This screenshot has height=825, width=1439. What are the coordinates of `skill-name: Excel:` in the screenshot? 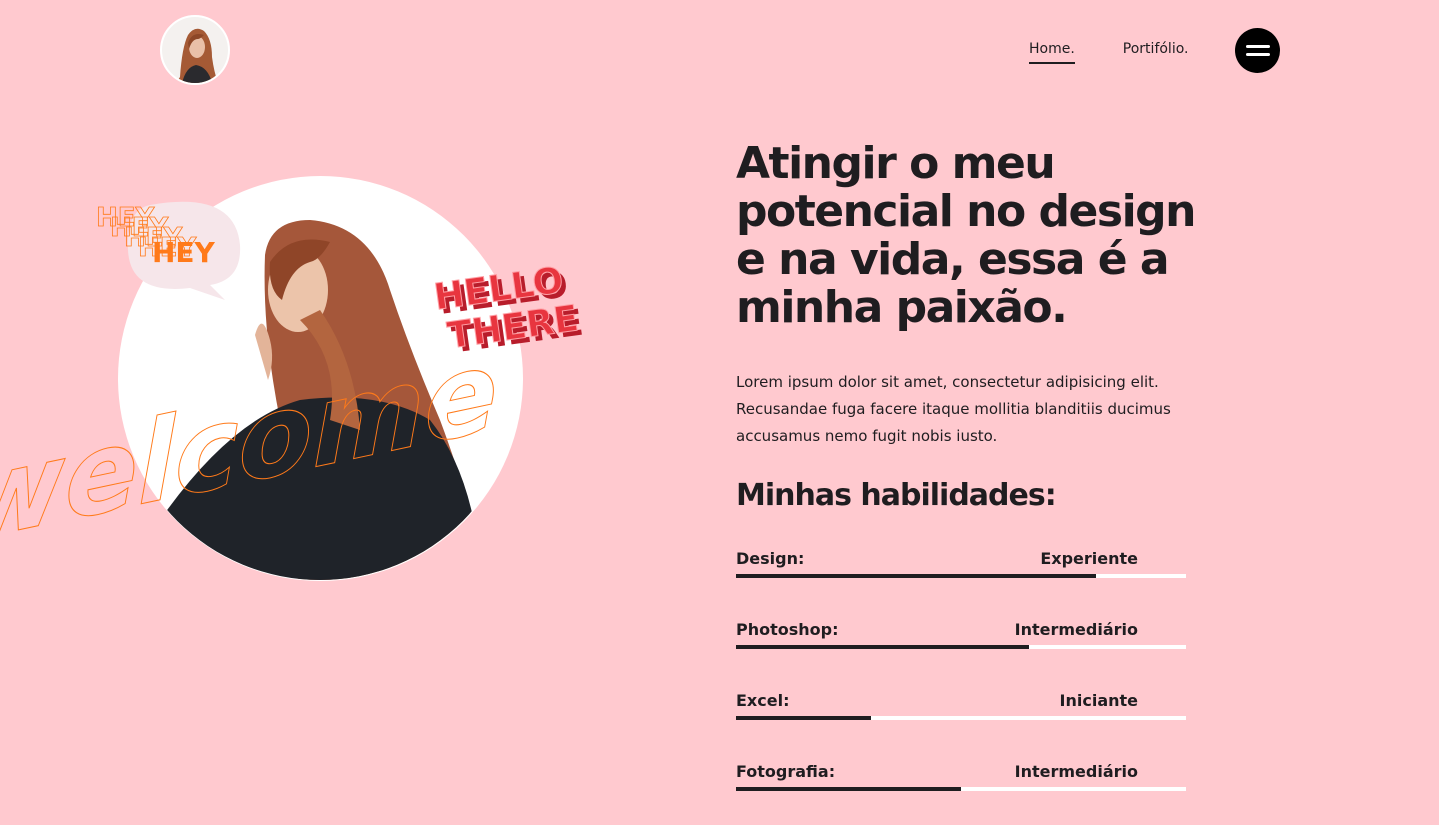 It's located at (763, 700).